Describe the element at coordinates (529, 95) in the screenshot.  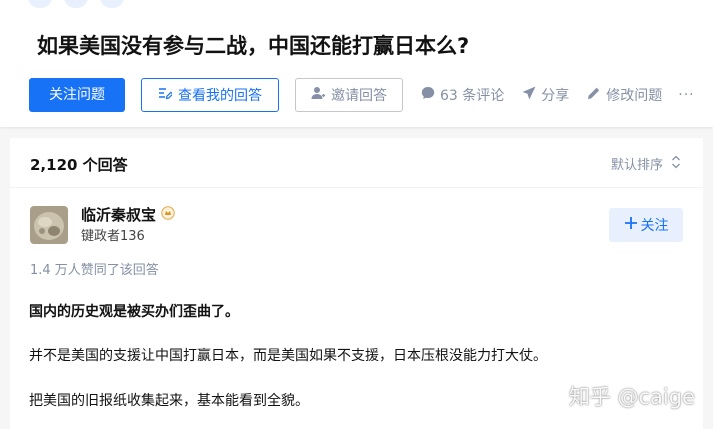
I see `share-icon` at that location.